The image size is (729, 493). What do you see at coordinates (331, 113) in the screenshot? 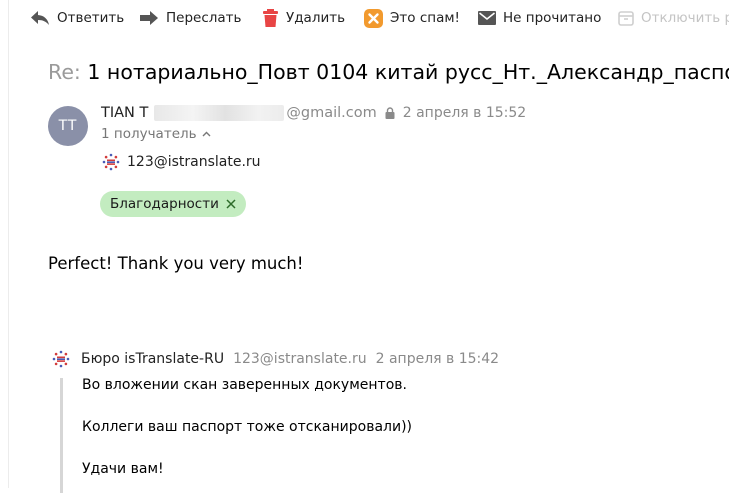
I see `sender-domain: @gmail.com` at bounding box center [331, 113].